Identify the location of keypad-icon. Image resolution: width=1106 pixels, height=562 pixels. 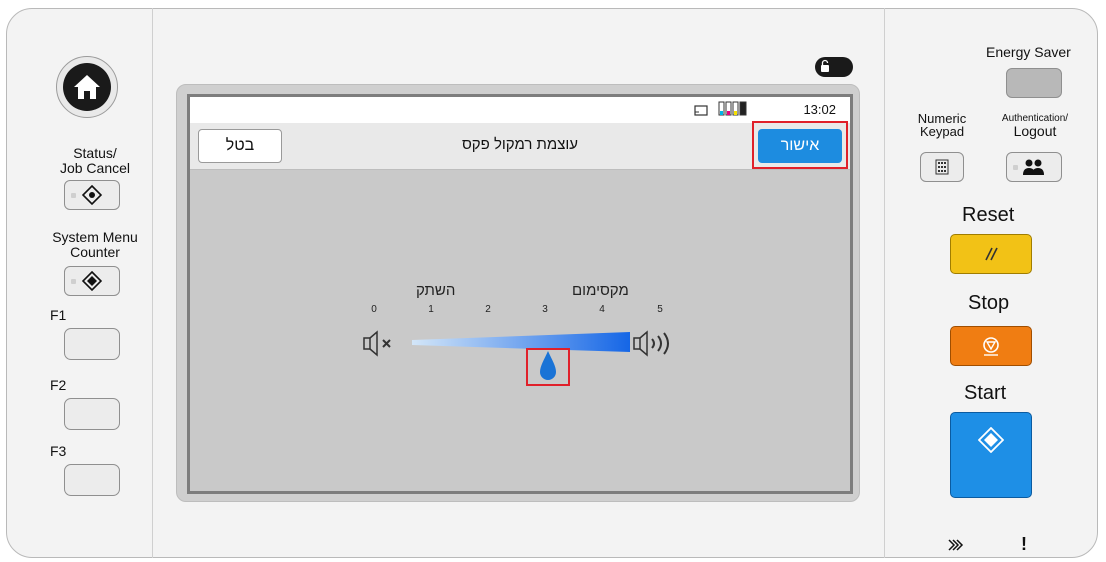
(942, 167).